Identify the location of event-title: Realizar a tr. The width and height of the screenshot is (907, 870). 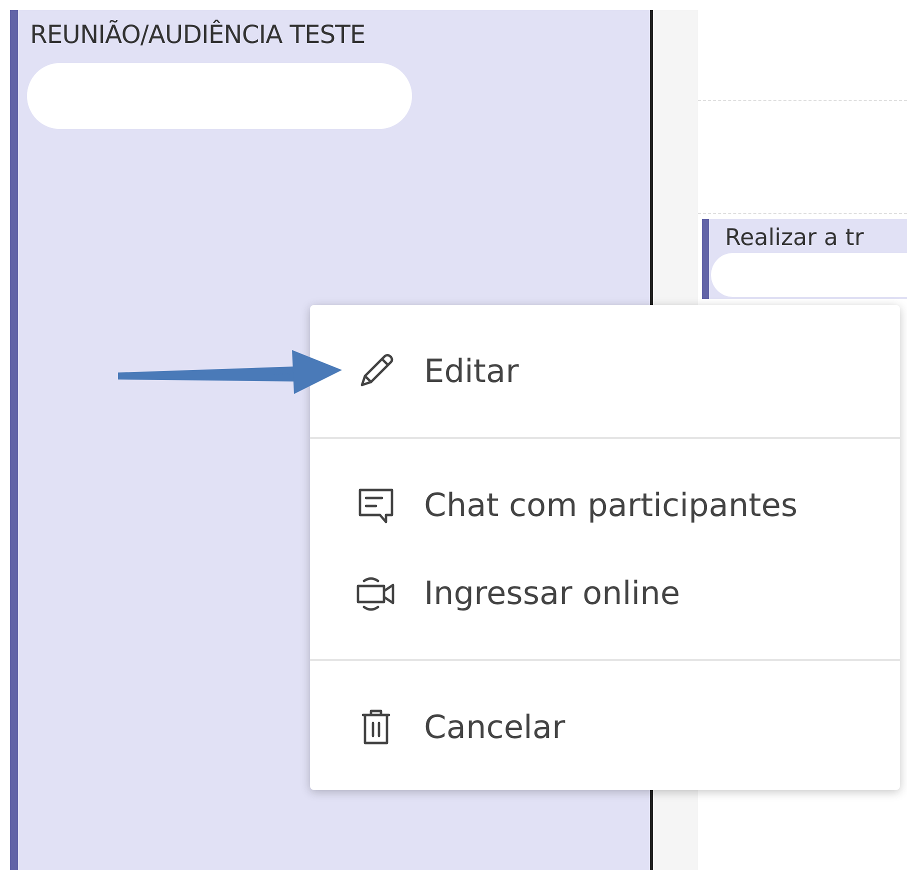
(795, 238).